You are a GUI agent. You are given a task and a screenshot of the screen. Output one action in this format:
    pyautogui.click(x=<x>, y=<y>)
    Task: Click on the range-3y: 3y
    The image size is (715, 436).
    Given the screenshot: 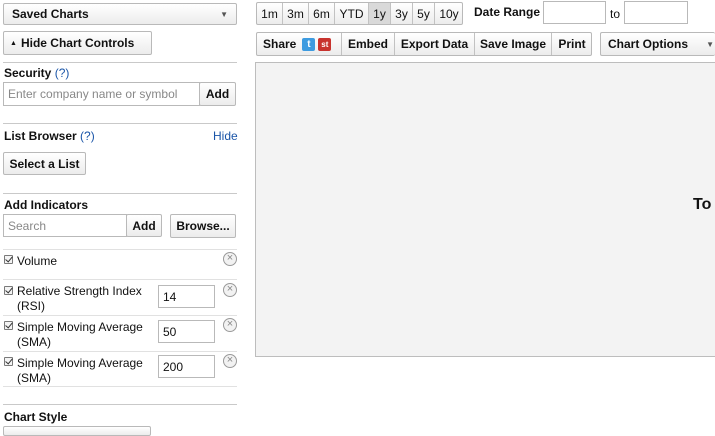 What is the action you would take?
    pyautogui.click(x=402, y=13)
    